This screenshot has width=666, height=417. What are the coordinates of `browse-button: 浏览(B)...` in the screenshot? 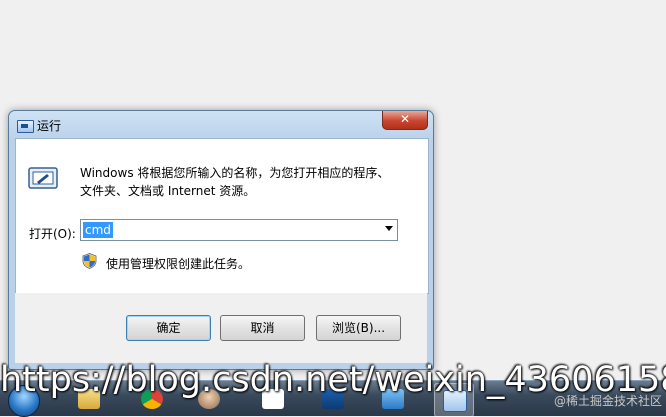 It's located at (358, 328).